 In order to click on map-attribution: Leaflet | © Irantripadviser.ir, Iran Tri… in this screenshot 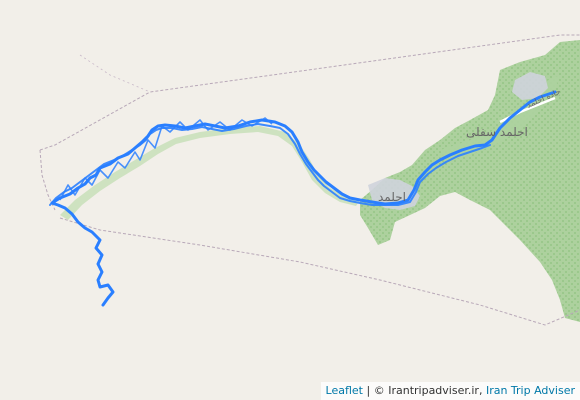, I will do `click(450, 391)`.